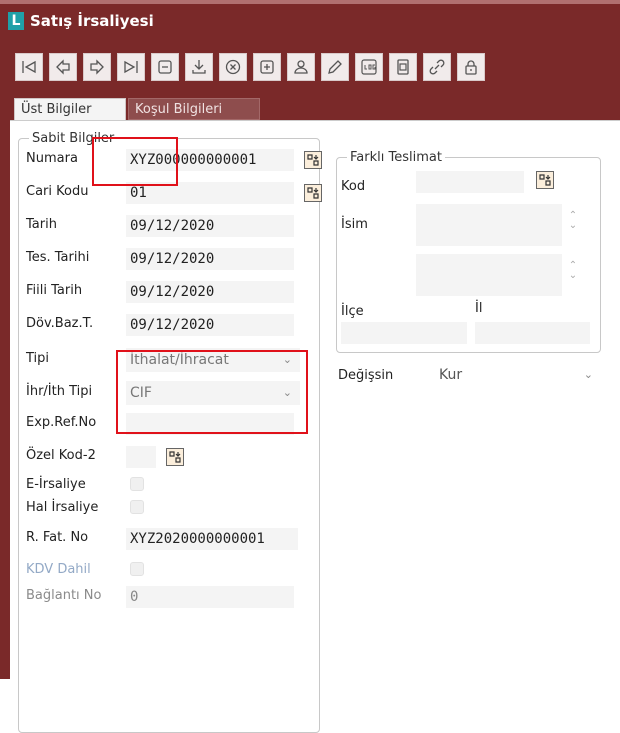 This screenshot has width=620, height=733. What do you see at coordinates (41, 224) in the screenshot?
I see `tarih-label: Tarih` at bounding box center [41, 224].